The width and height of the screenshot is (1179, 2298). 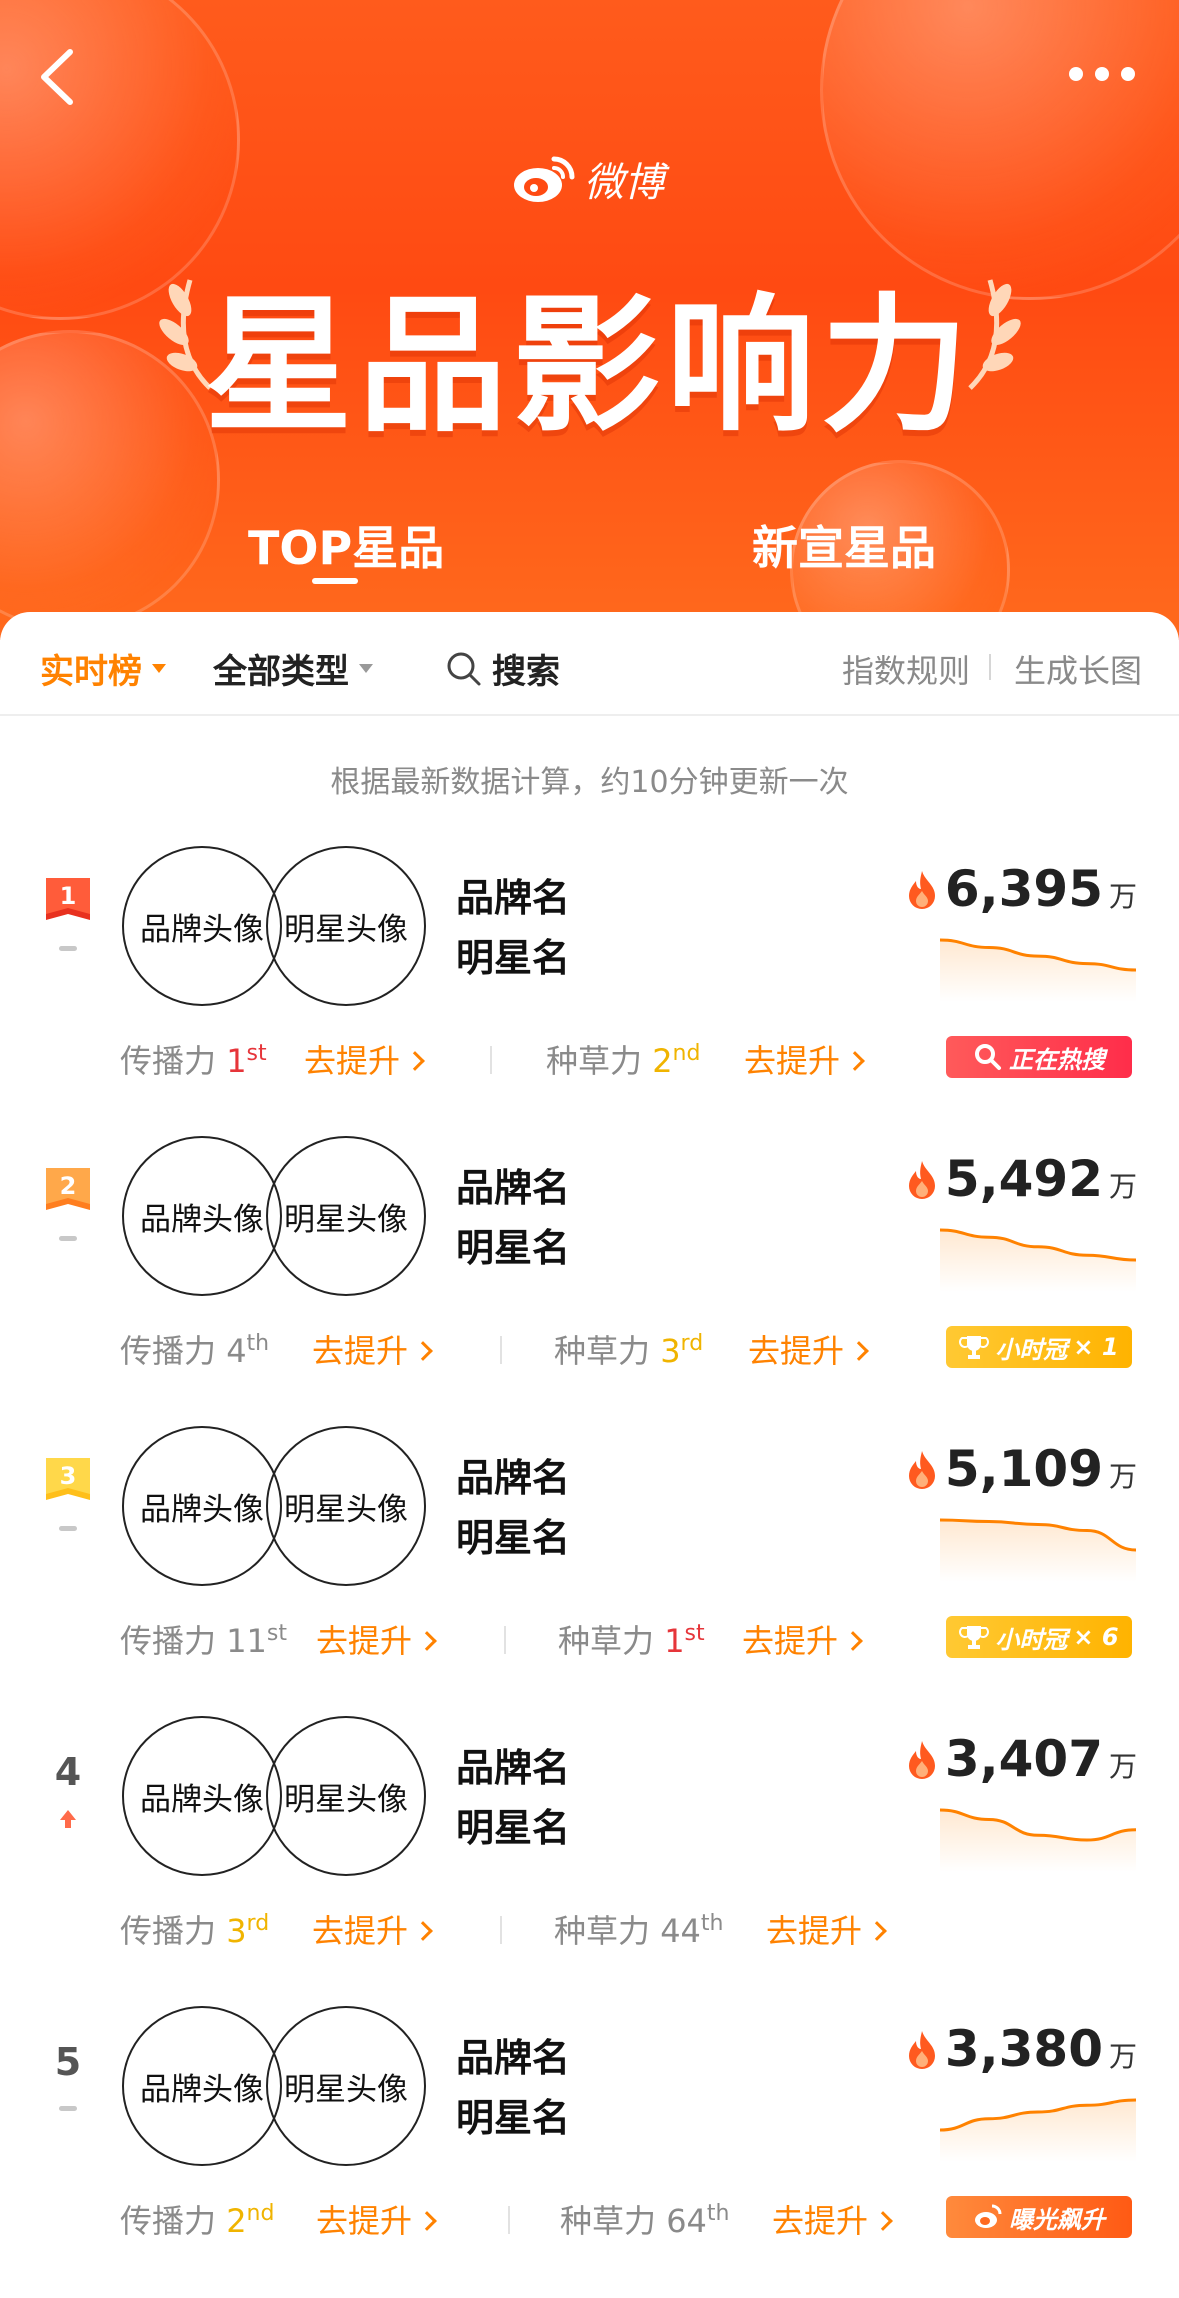 What do you see at coordinates (990, 667) in the screenshot?
I see `divider` at bounding box center [990, 667].